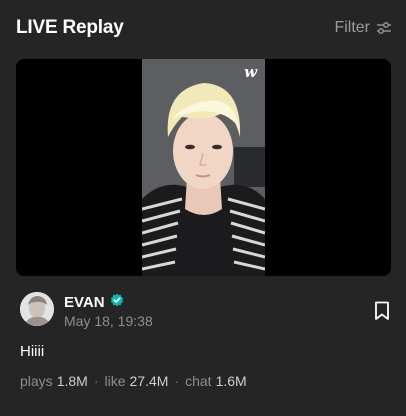 The height and width of the screenshot is (416, 406). I want to click on post-date: May 18, 19:38, so click(108, 321).